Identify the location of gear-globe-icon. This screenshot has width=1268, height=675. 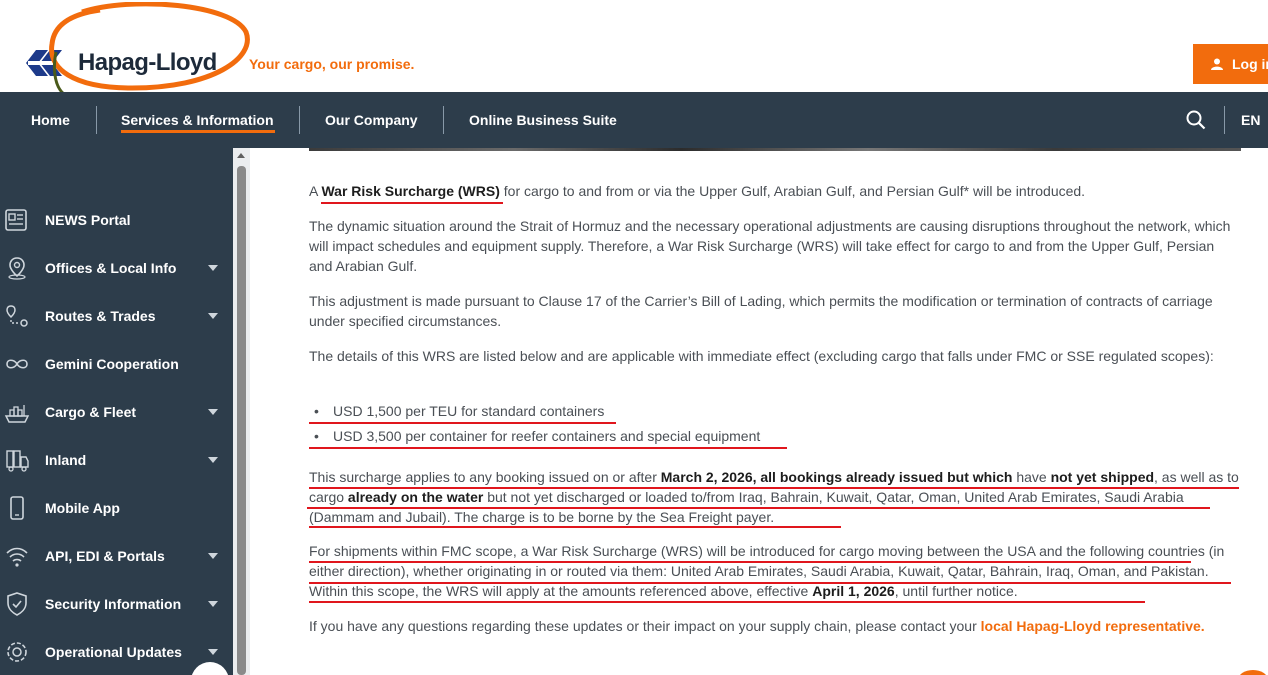
(17, 652).